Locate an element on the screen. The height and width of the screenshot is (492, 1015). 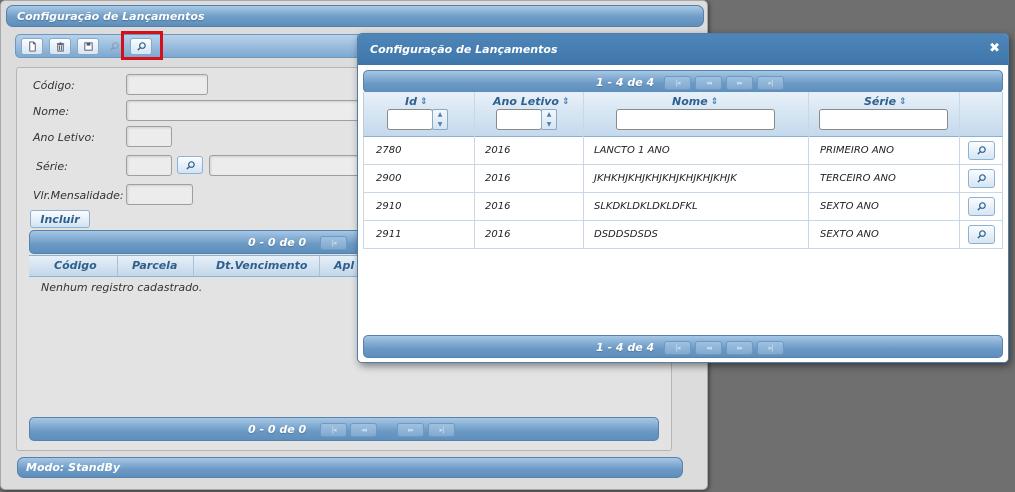
new-document-button is located at coordinates (32, 46).